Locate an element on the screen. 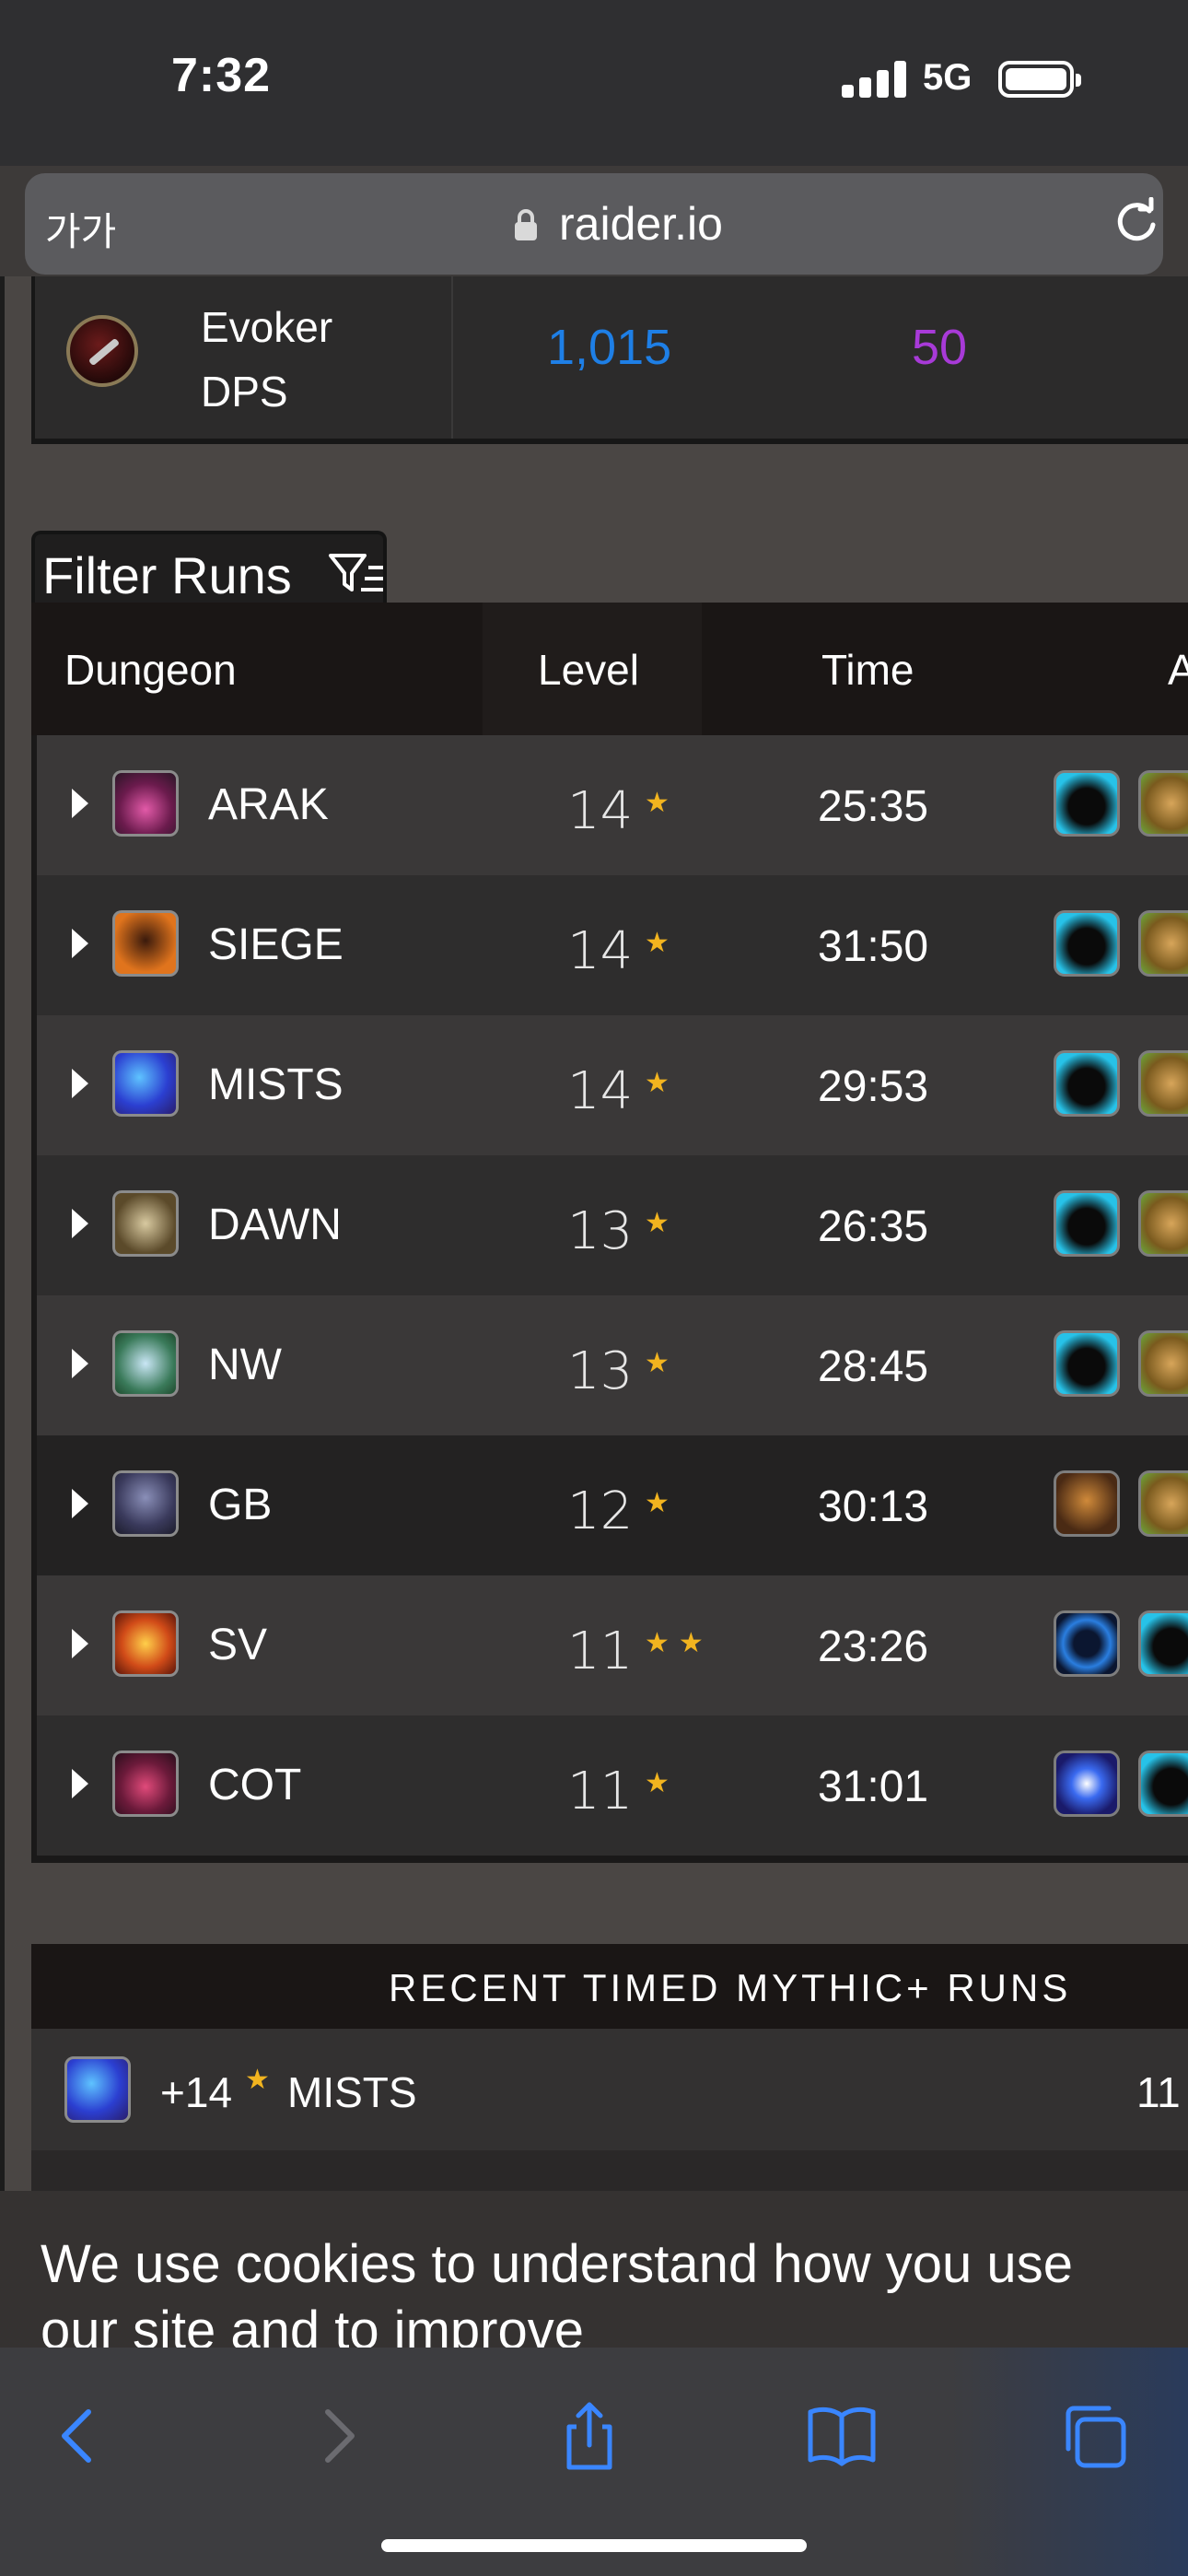 Image resolution: width=1188 pixels, height=2576 pixels. dungeon-name: GB is located at coordinates (240, 1505).